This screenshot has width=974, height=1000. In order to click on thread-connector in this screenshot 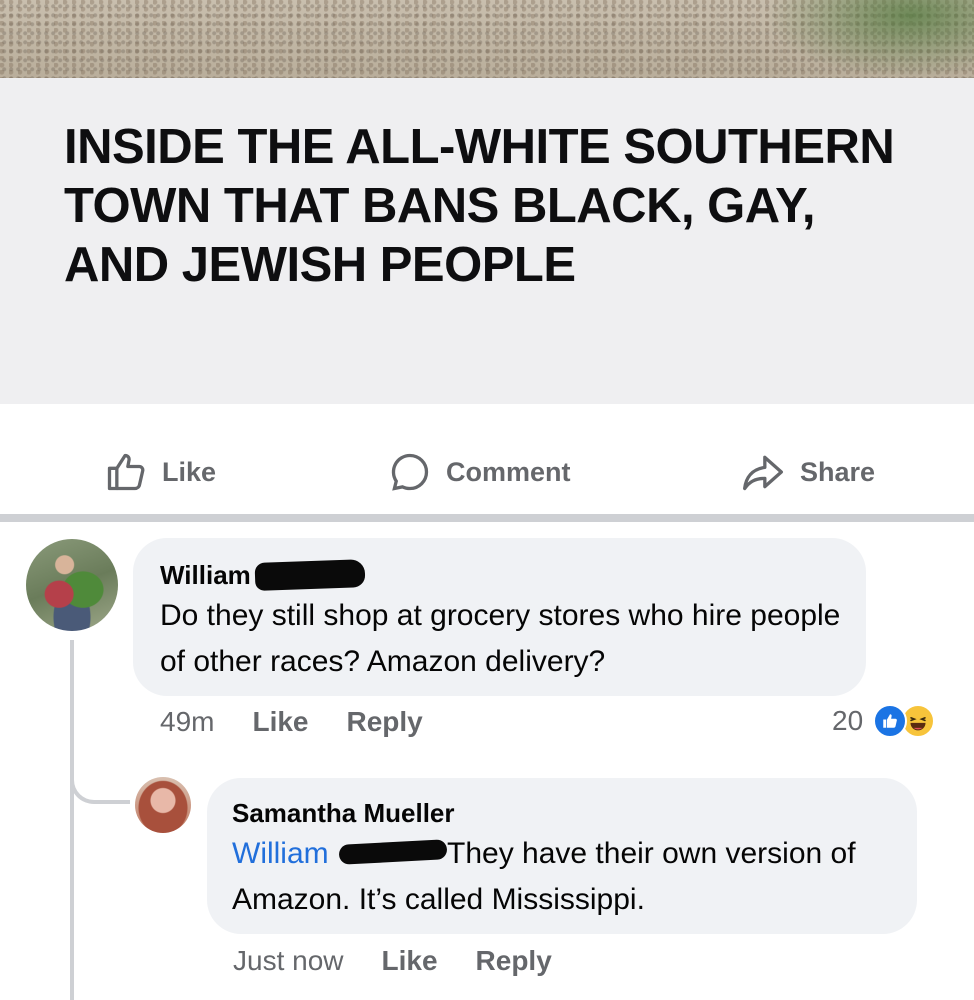, I will do `click(100, 782)`.